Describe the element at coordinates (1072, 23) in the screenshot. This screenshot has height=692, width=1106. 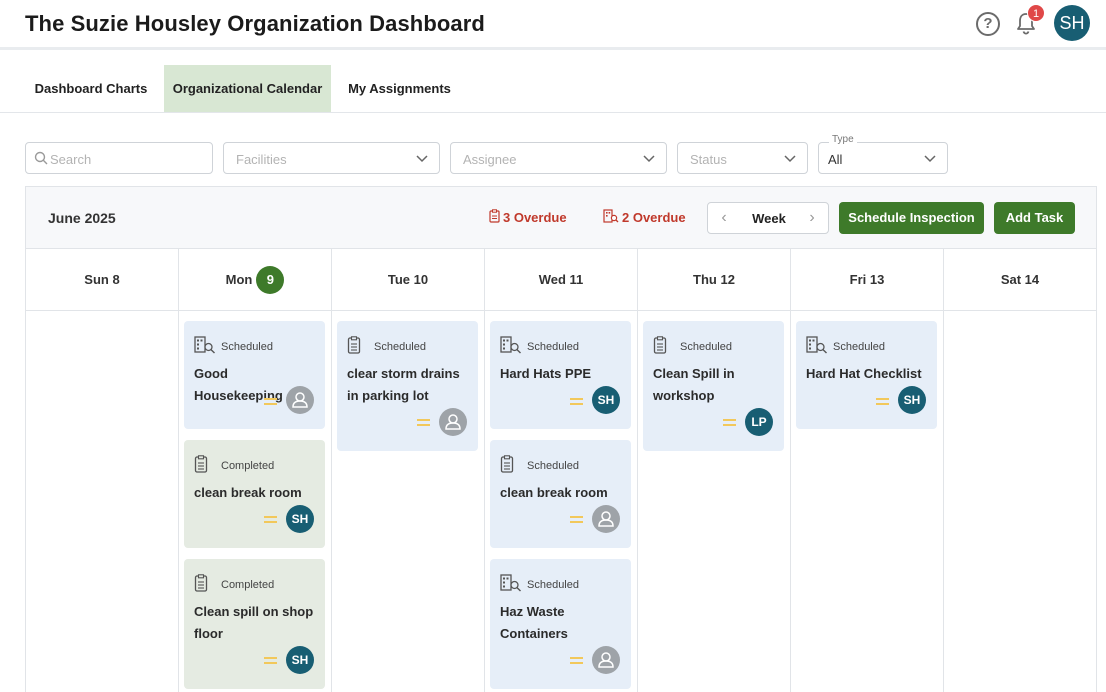
I see `user-avatar: SH` at that location.